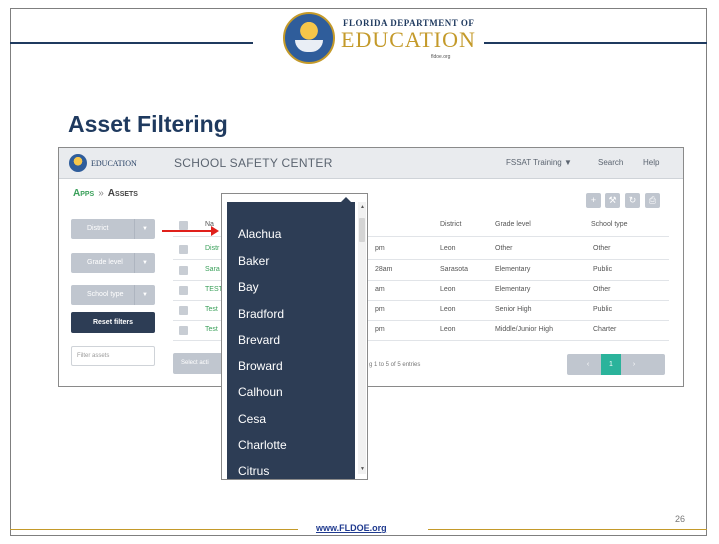 The height and width of the screenshot is (544, 719). What do you see at coordinates (605, 329) in the screenshot?
I see `row-type: Charter` at bounding box center [605, 329].